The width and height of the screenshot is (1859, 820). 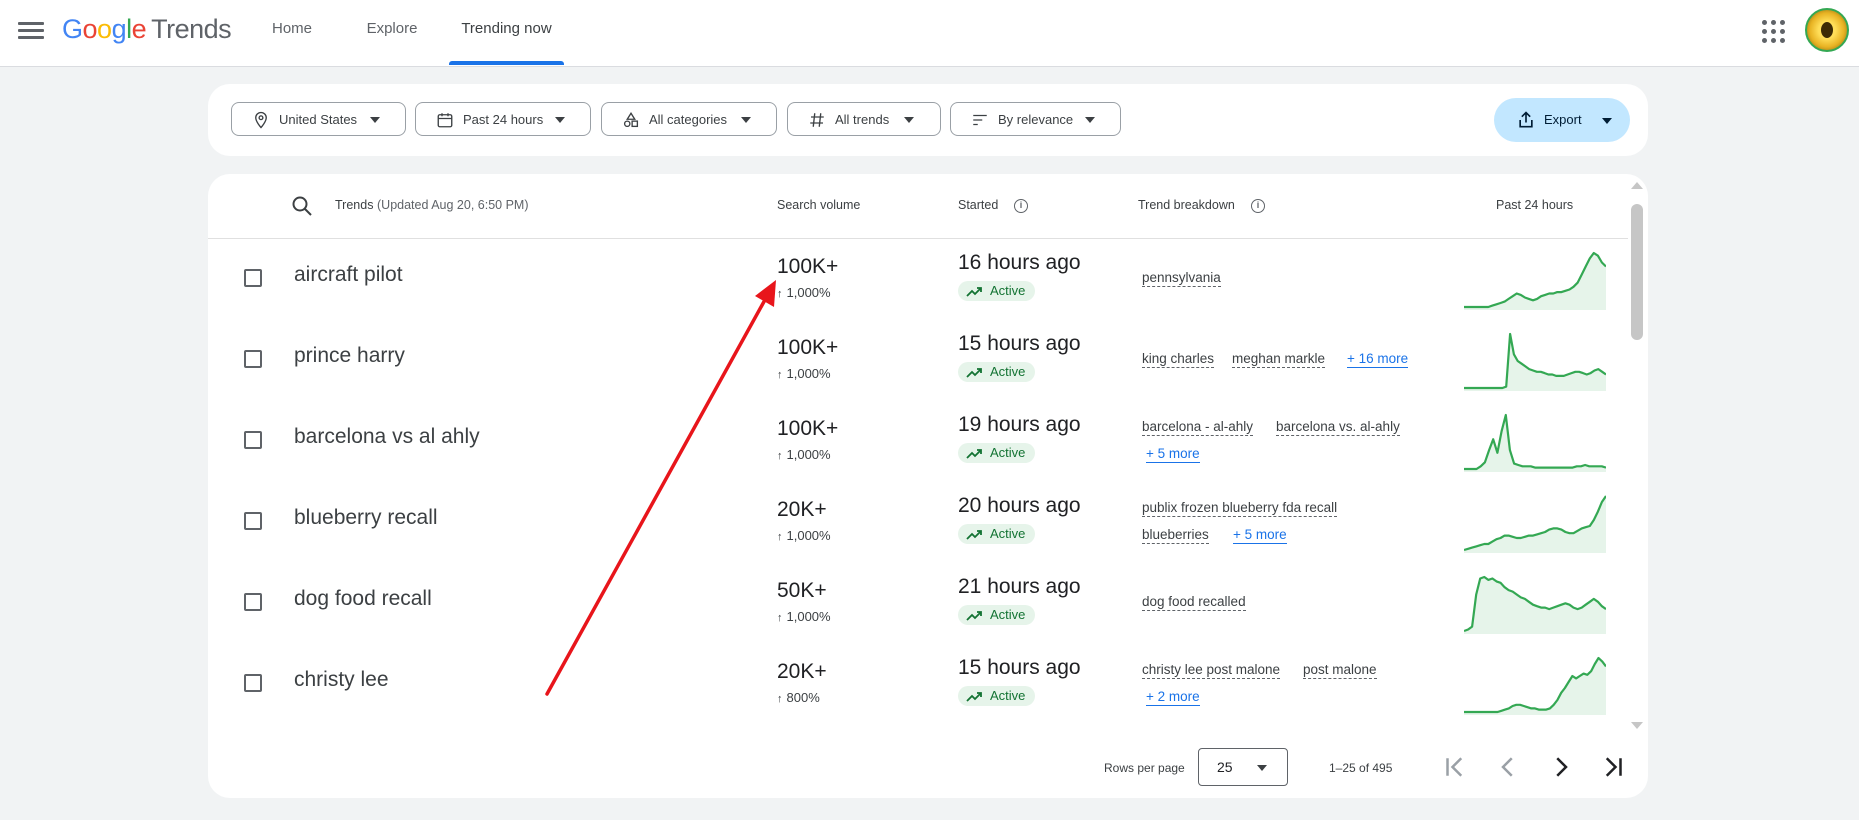 I want to click on search-icon, so click(x=302, y=206).